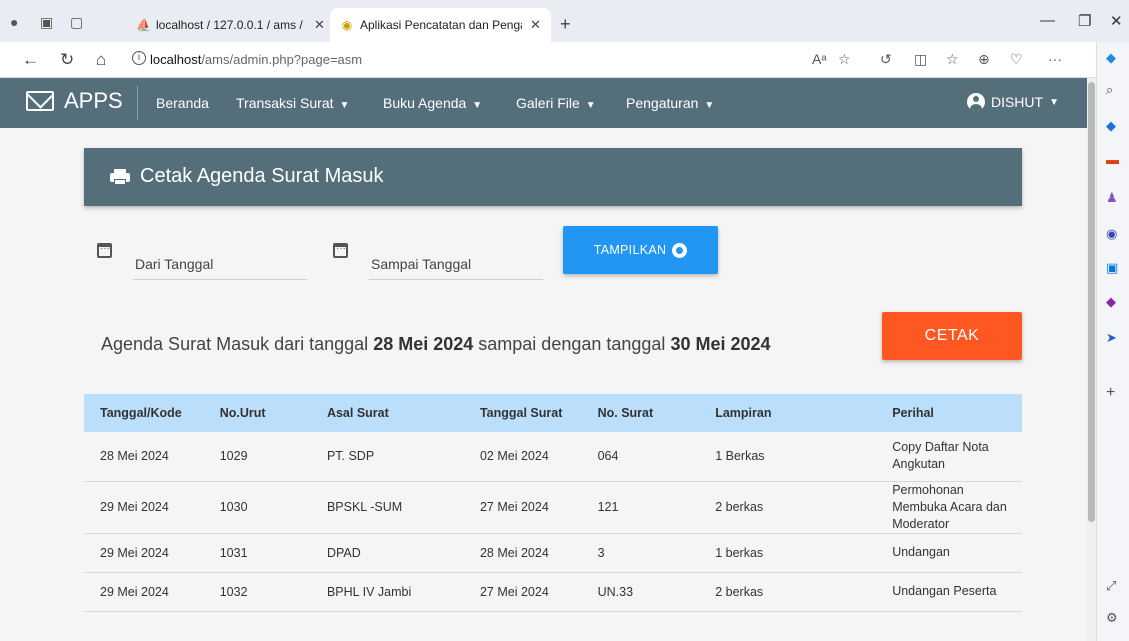 This screenshot has width=1129, height=641. Describe the element at coordinates (235, 344) in the screenshot. I see `report-prefix: Agenda Surat Masuk dari tanggal` at that location.